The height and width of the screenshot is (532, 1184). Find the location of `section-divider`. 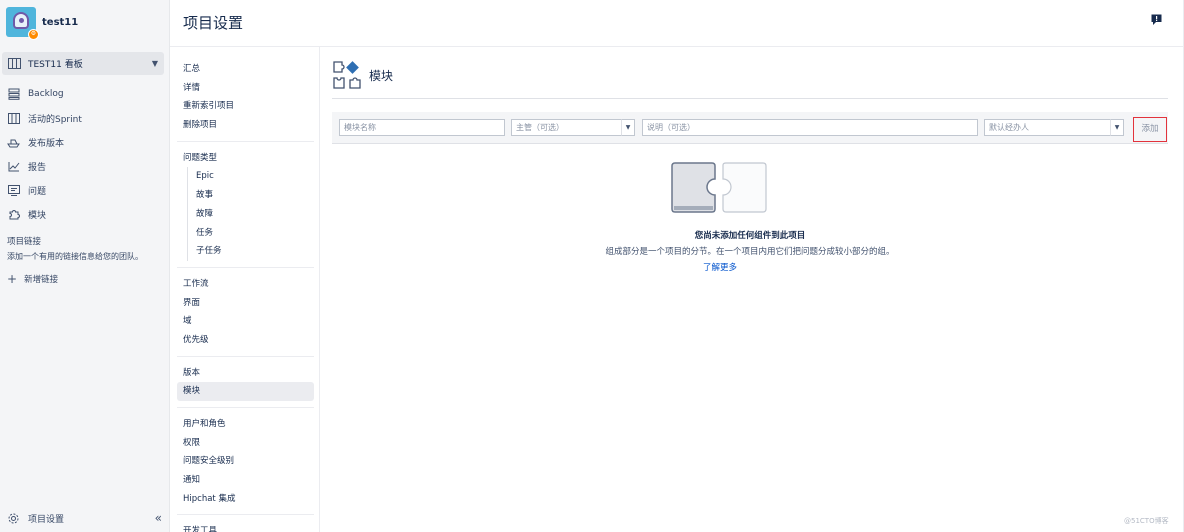

section-divider is located at coordinates (750, 98).